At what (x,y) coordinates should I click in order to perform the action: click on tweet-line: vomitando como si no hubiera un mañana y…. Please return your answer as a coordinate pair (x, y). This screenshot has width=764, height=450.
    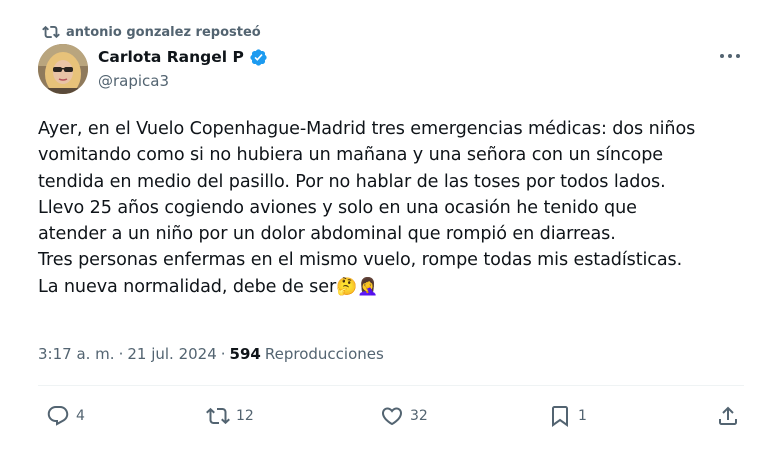
    Looking at the image, I should click on (351, 155).